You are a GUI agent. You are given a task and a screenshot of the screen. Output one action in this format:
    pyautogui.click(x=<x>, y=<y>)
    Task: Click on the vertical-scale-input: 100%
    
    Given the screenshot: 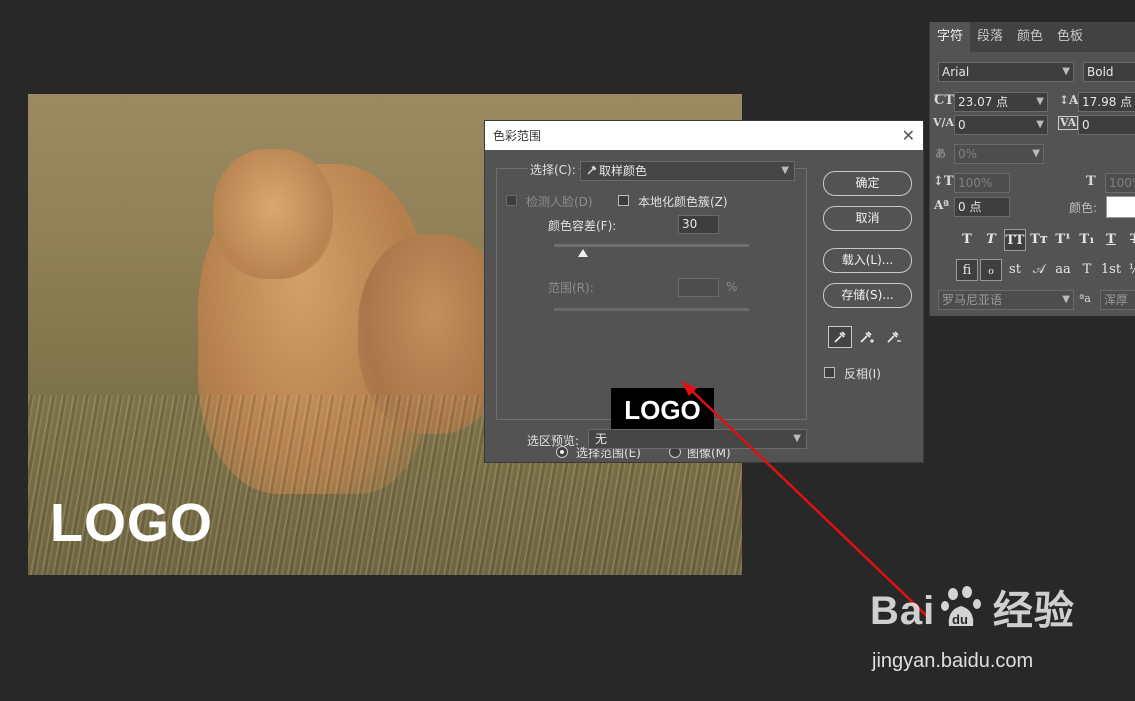 What is the action you would take?
    pyautogui.click(x=982, y=183)
    